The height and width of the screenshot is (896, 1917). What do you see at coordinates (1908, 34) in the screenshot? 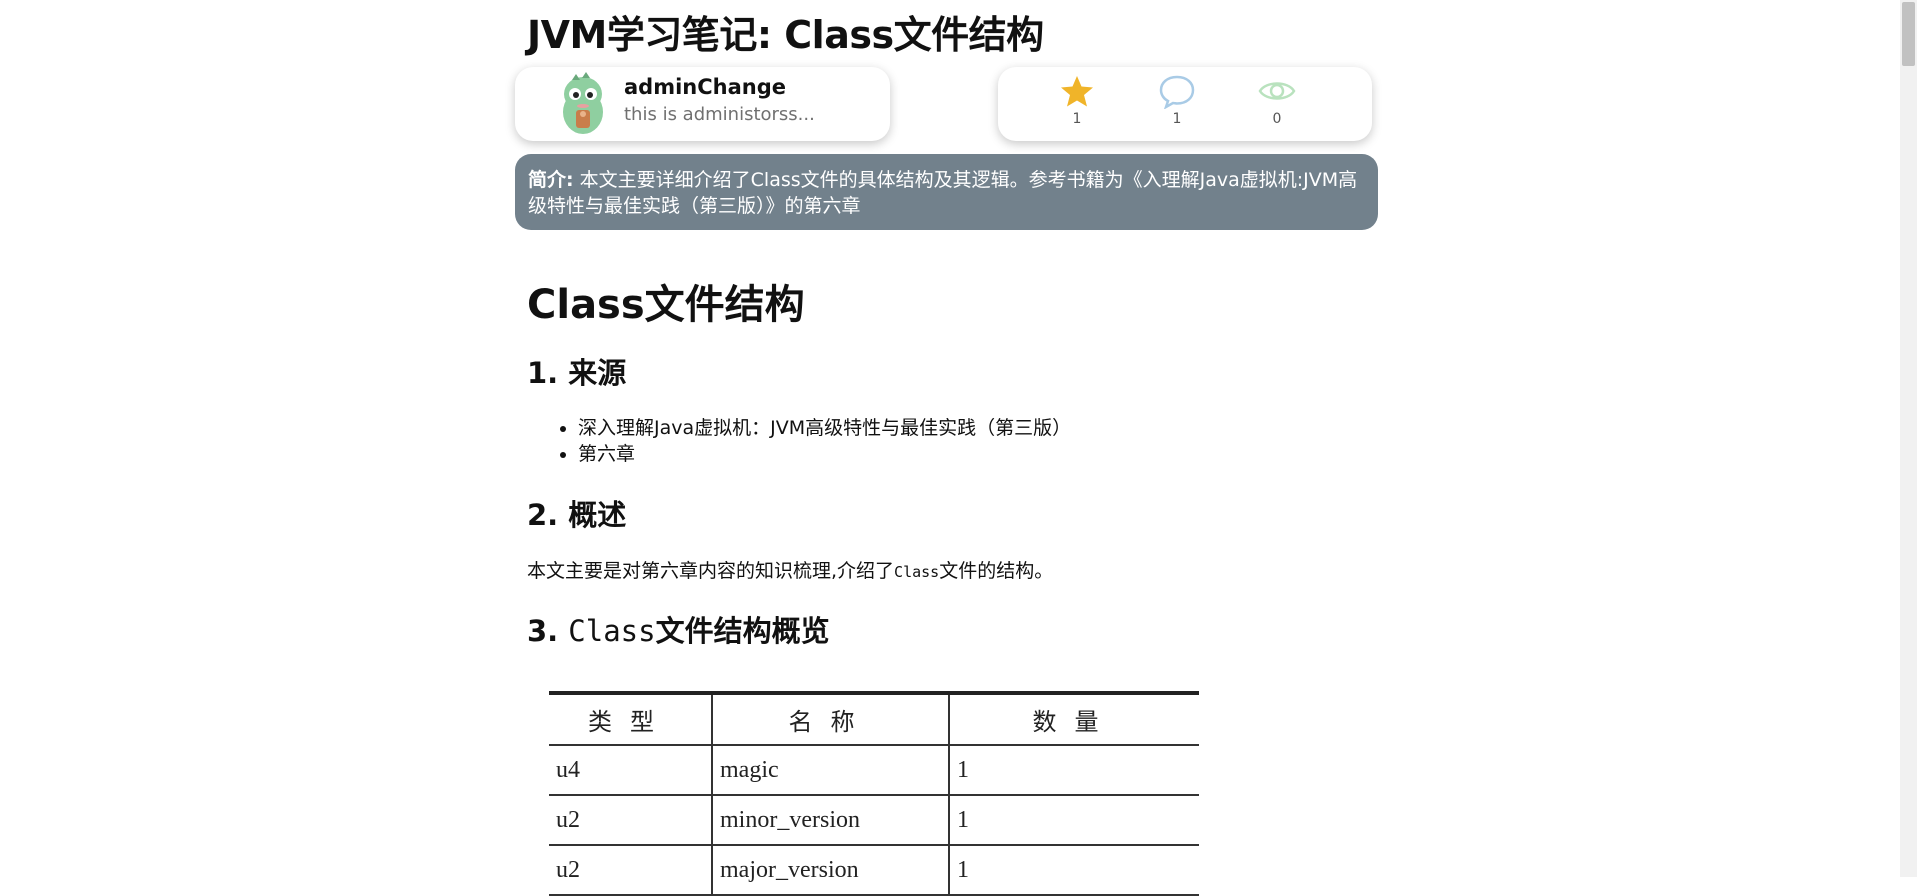
I see `scrollbar-thumb` at bounding box center [1908, 34].